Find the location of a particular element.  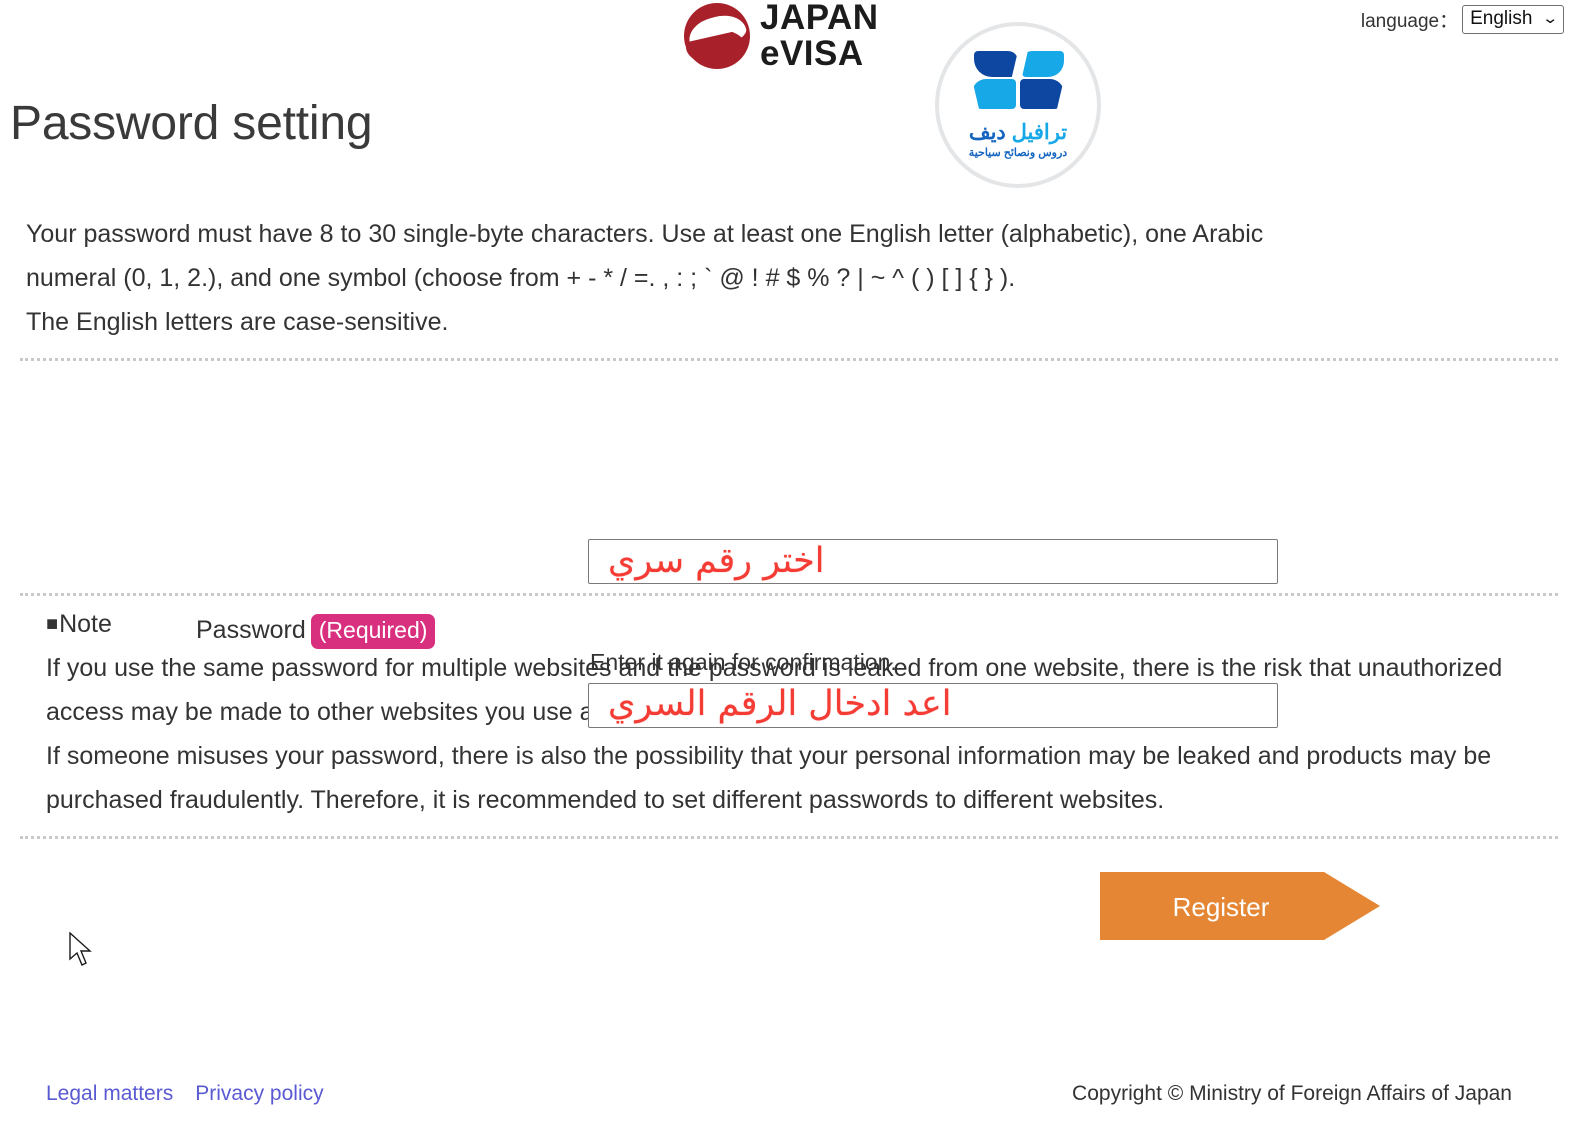

password-confirm-field-wrap is located at coordinates (933, 705).